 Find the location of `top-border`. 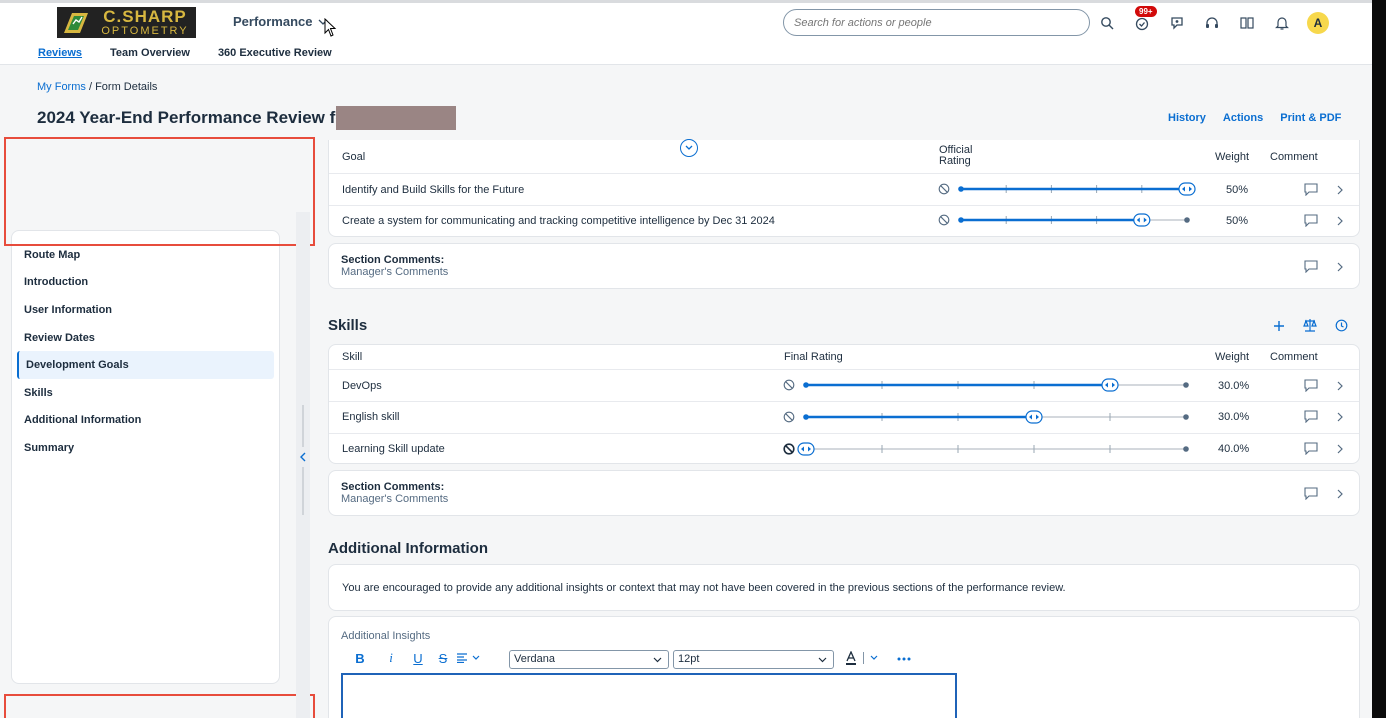

top-border is located at coordinates (686, 1).